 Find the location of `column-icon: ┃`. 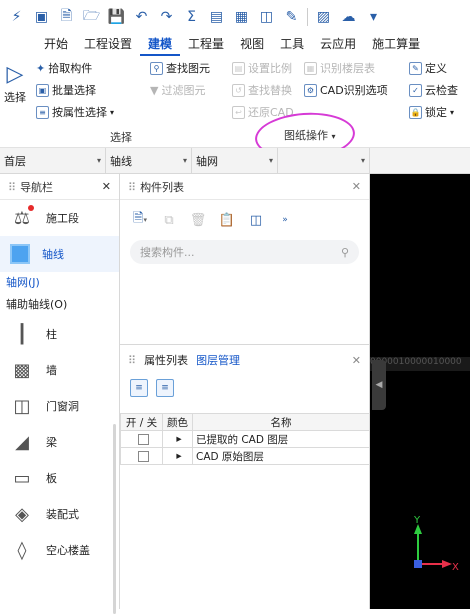

column-icon: ┃ is located at coordinates (22, 334).